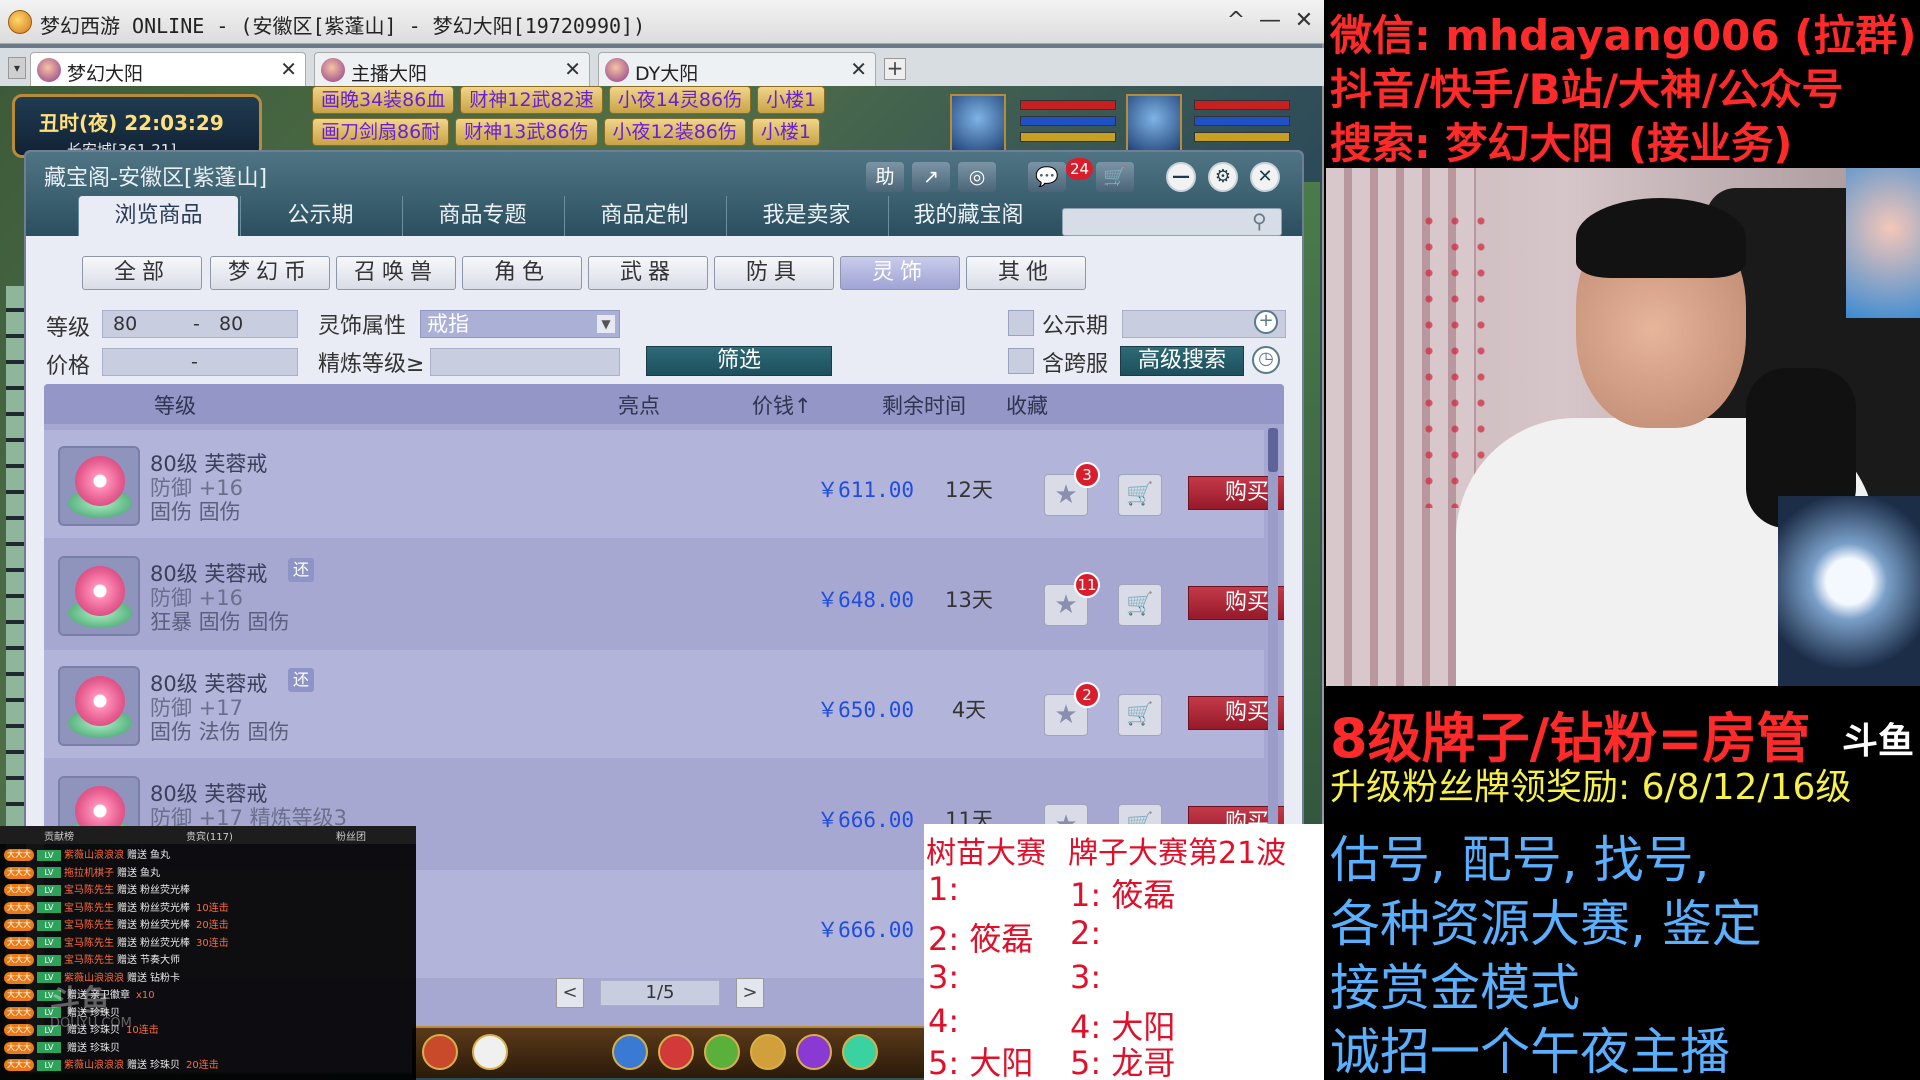 The height and width of the screenshot is (1080, 1920). I want to click on tab-contribution: 贡献榜, so click(59, 835).